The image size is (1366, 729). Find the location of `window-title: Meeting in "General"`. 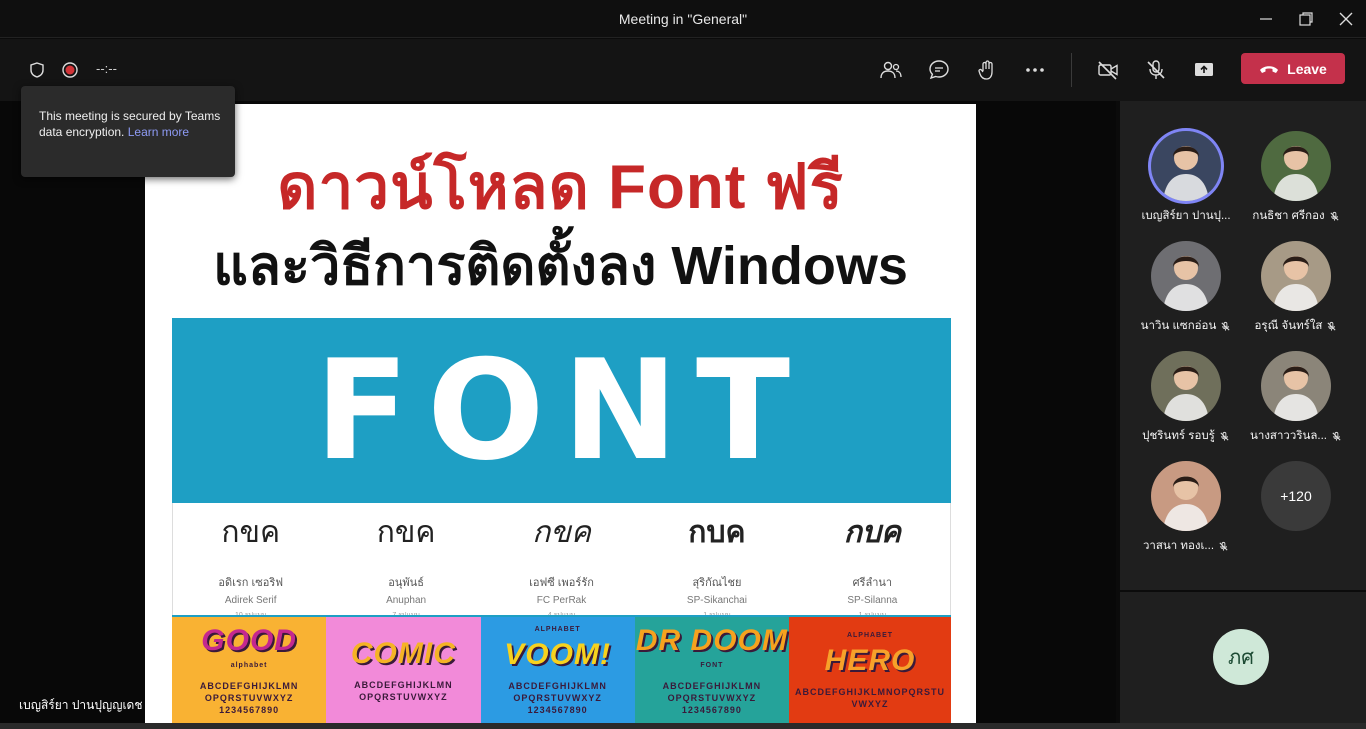

window-title: Meeting in "General" is located at coordinates (683, 19).